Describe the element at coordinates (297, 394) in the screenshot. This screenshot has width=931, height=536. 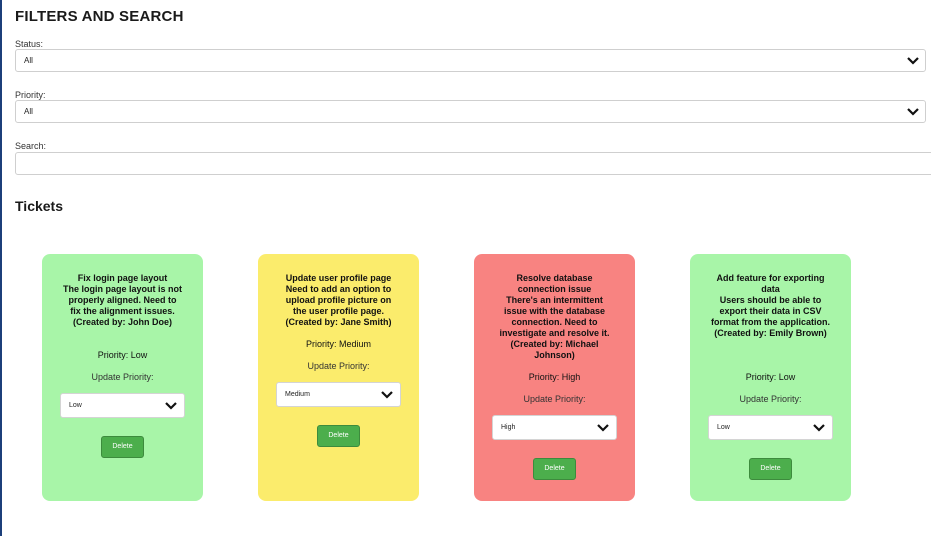
I see `priority-dropdown-value: Medium` at that location.